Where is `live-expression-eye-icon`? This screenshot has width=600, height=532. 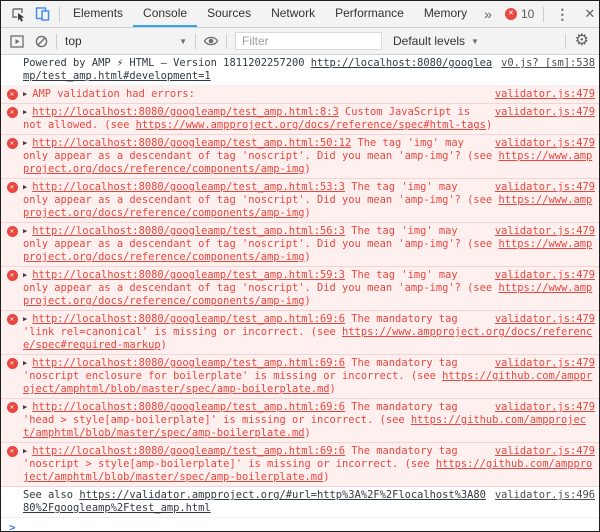 live-expression-eye-icon is located at coordinates (211, 41).